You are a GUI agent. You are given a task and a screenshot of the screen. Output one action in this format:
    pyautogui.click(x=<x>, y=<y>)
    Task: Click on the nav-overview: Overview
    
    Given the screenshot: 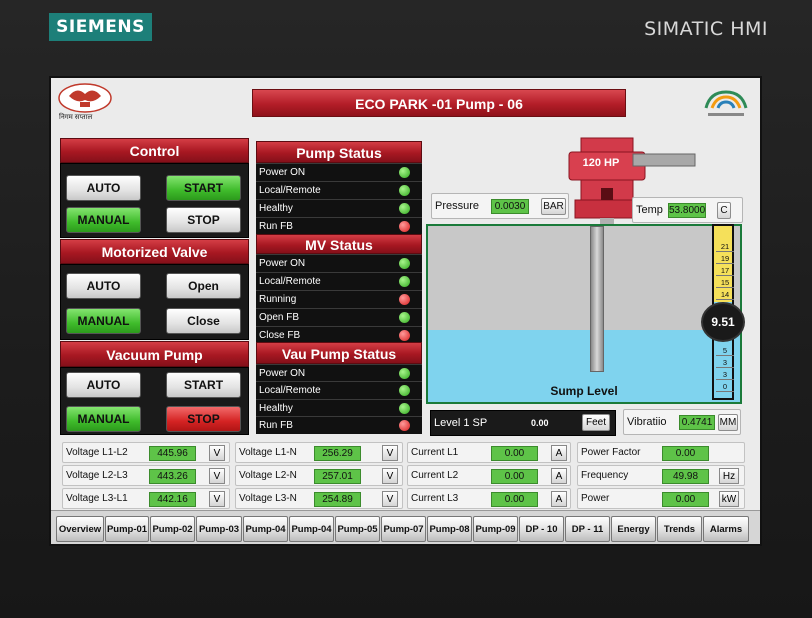 What is the action you would take?
    pyautogui.click(x=80, y=529)
    